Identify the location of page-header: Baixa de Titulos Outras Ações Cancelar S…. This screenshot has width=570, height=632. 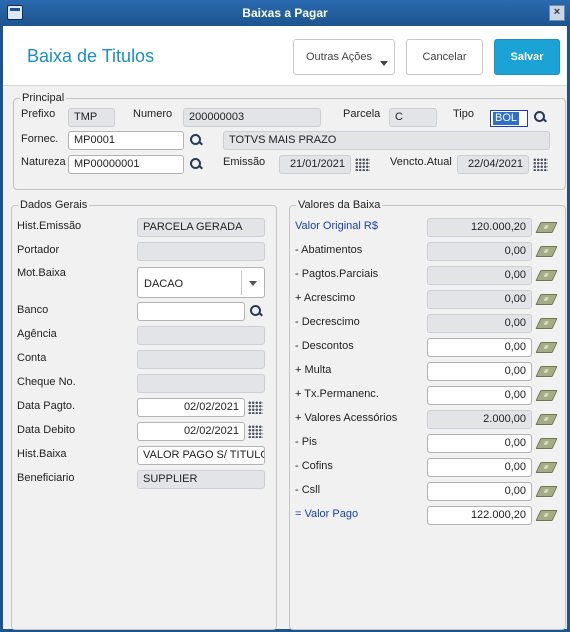
(285, 56).